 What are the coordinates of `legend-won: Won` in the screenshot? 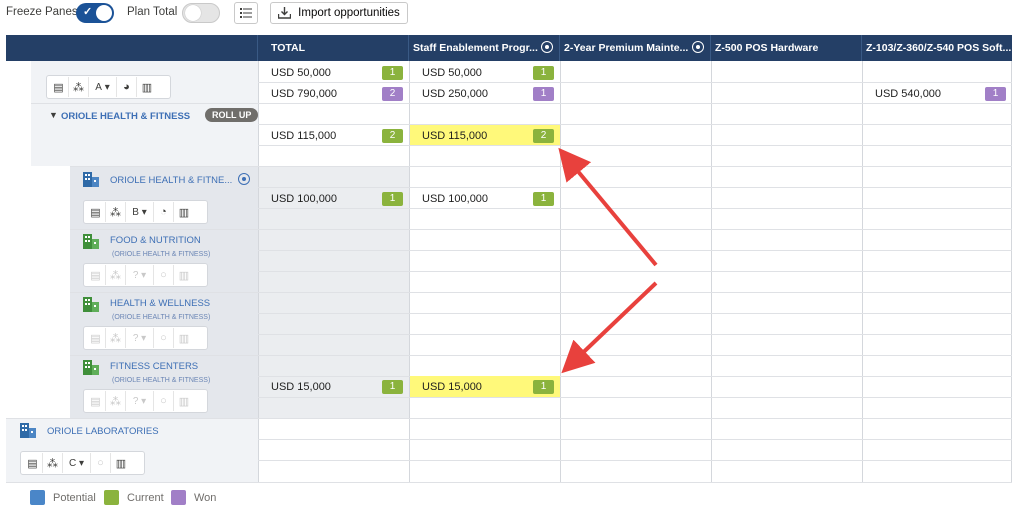 It's located at (193, 497).